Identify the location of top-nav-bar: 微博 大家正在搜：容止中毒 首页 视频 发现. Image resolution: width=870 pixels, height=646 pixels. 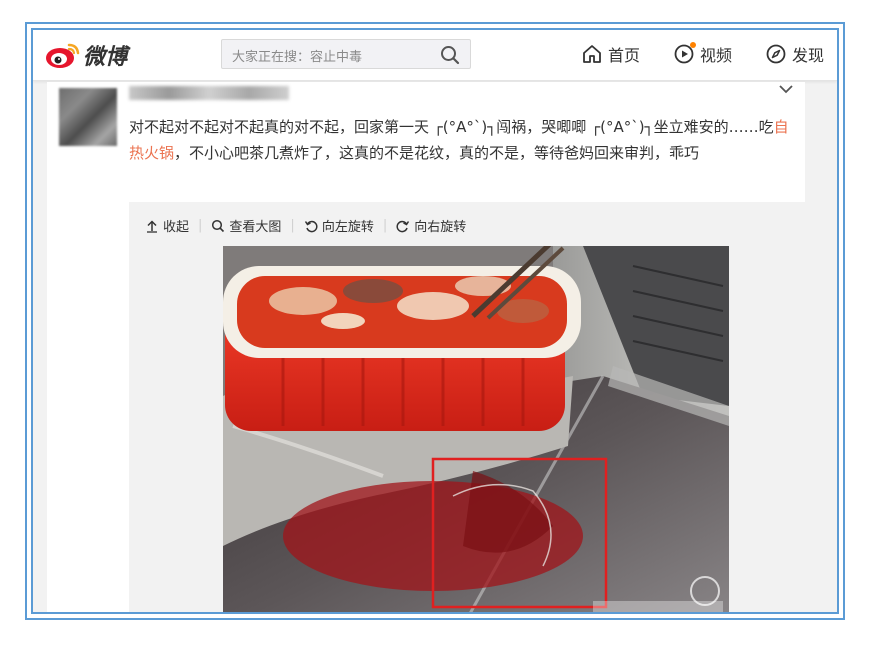
(435, 55).